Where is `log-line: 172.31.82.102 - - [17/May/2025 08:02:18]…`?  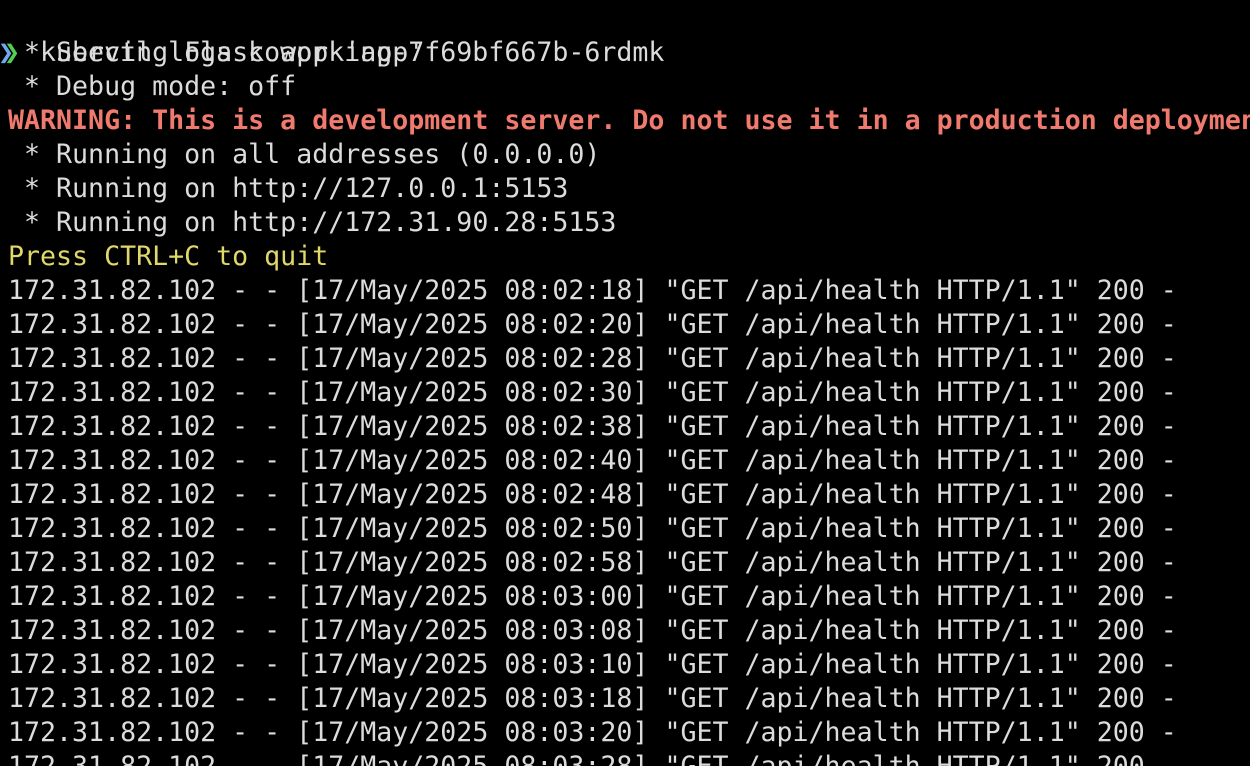 log-line: 172.31.82.102 - - [17/May/2025 08:02:18]… is located at coordinates (592, 290).